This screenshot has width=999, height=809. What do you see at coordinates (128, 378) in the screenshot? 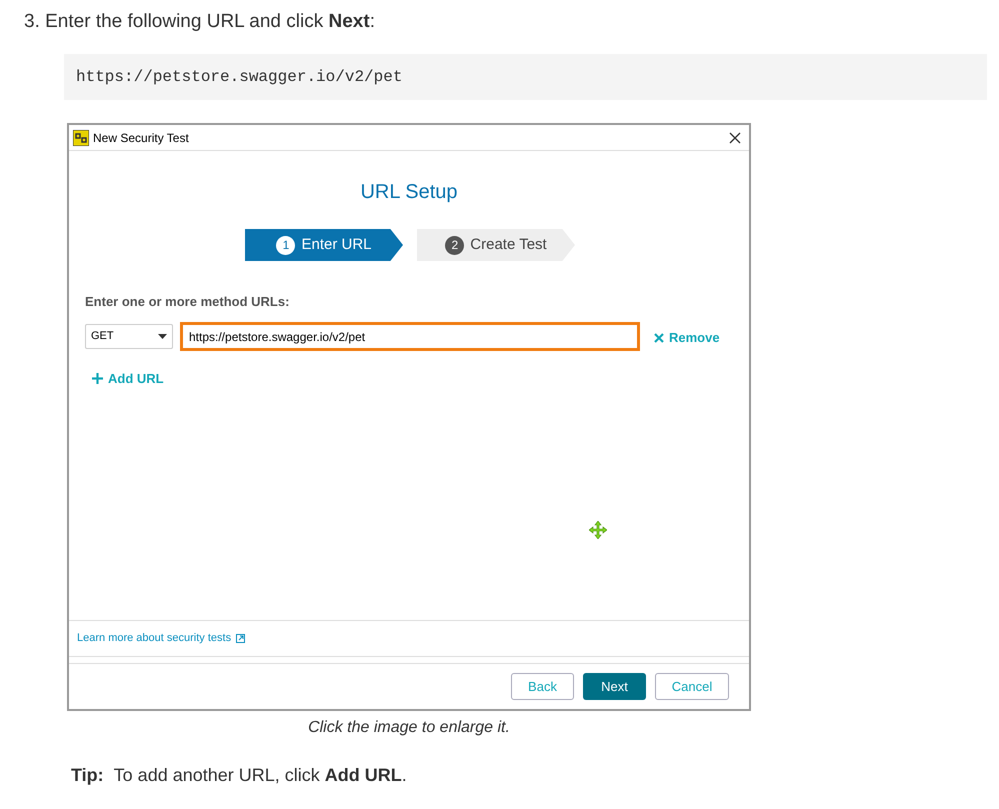
I see `add-url-button: Add URL` at bounding box center [128, 378].